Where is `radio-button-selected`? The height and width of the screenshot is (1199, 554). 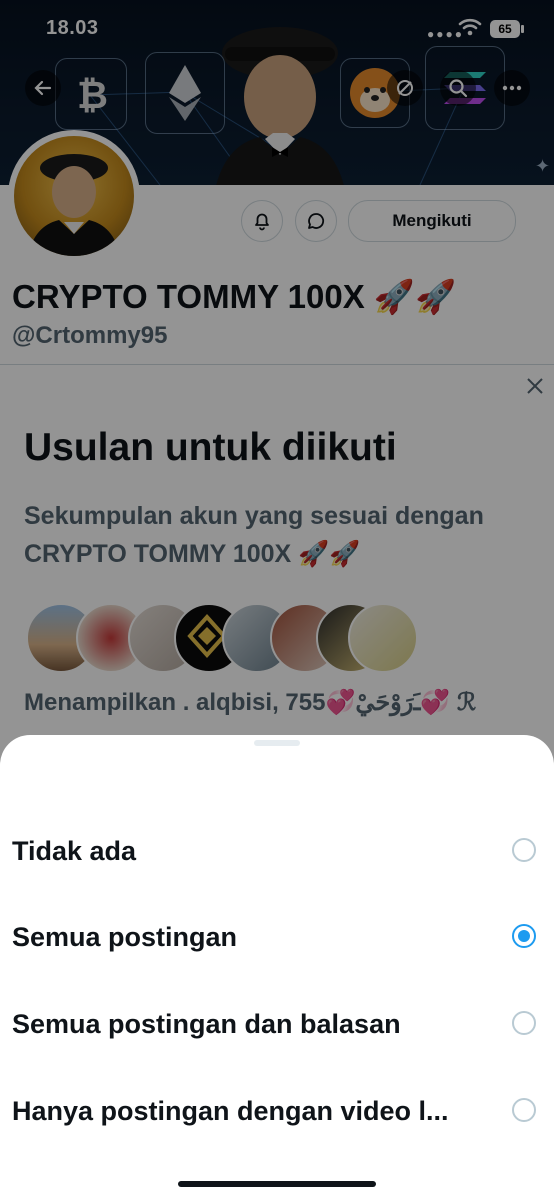
radio-button-selected is located at coordinates (524, 936).